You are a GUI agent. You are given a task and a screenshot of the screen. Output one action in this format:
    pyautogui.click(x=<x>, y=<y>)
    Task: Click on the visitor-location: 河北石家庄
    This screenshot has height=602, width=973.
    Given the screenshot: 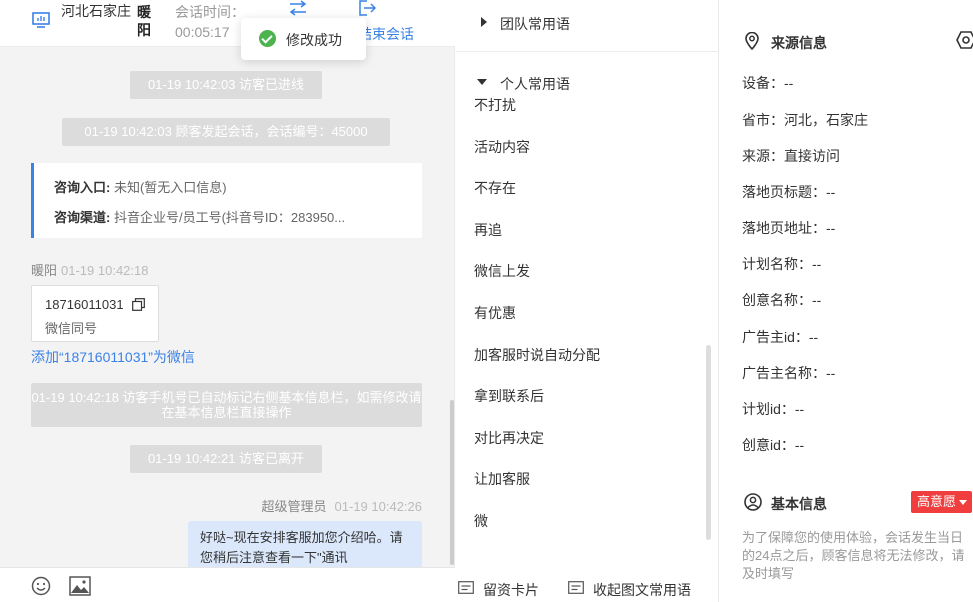 What is the action you would take?
    pyautogui.click(x=96, y=11)
    